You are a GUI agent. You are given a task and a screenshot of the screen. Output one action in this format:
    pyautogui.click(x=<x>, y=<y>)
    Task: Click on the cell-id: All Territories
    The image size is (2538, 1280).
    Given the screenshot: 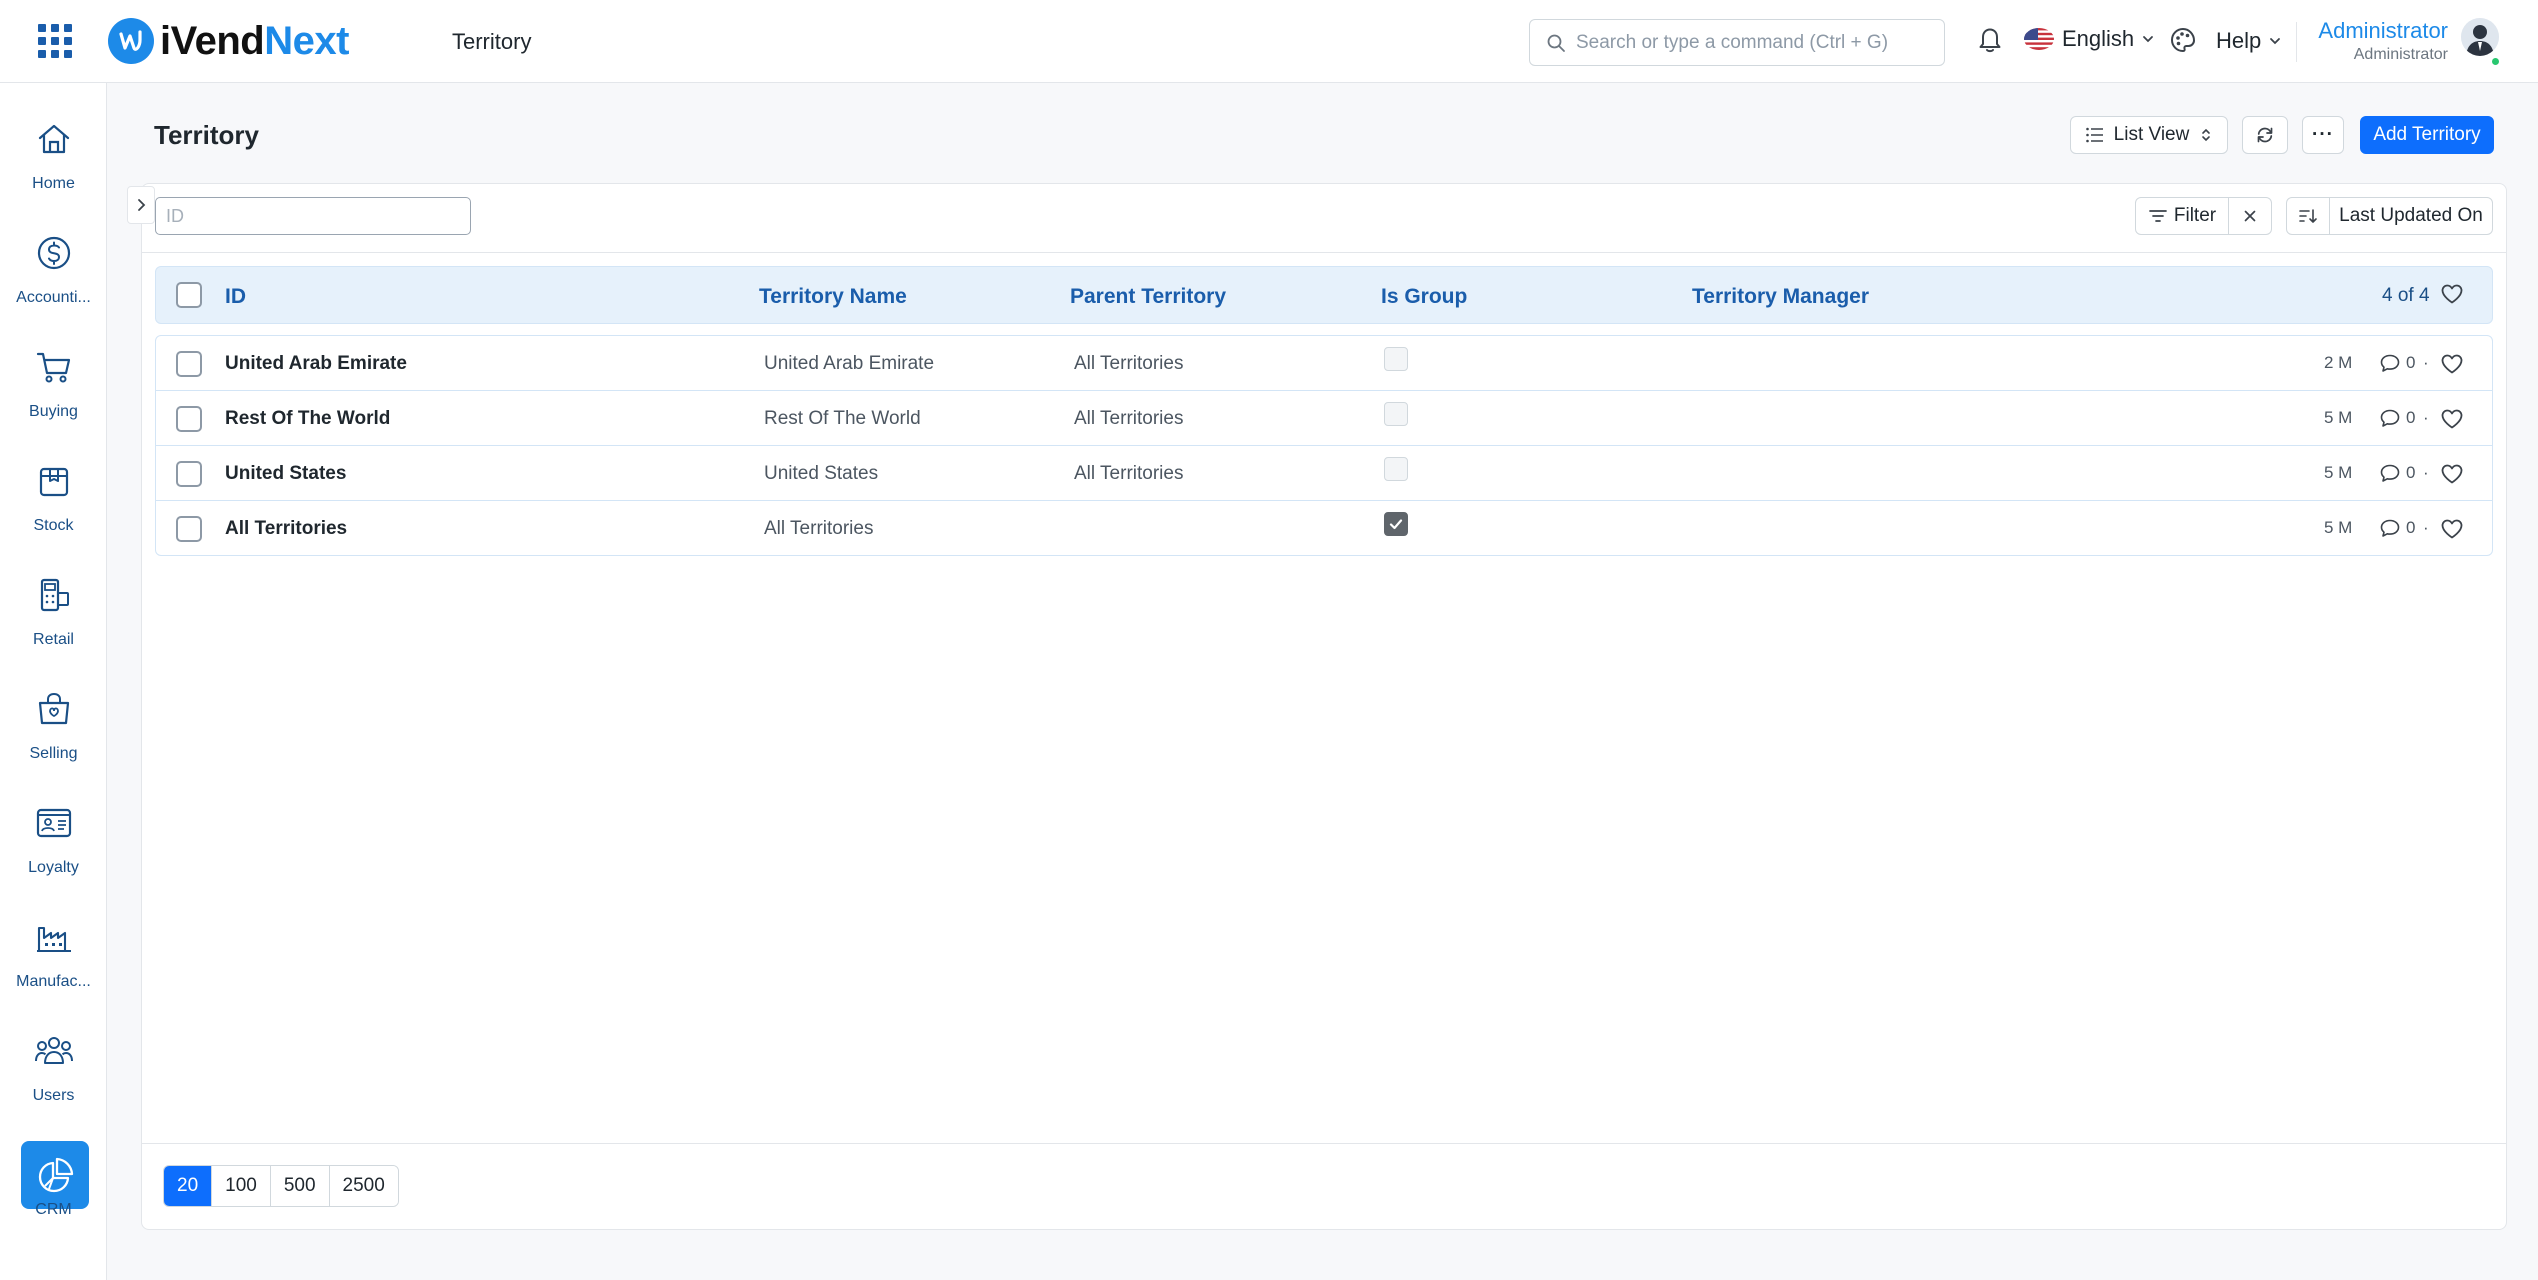 What is the action you would take?
    pyautogui.click(x=286, y=529)
    